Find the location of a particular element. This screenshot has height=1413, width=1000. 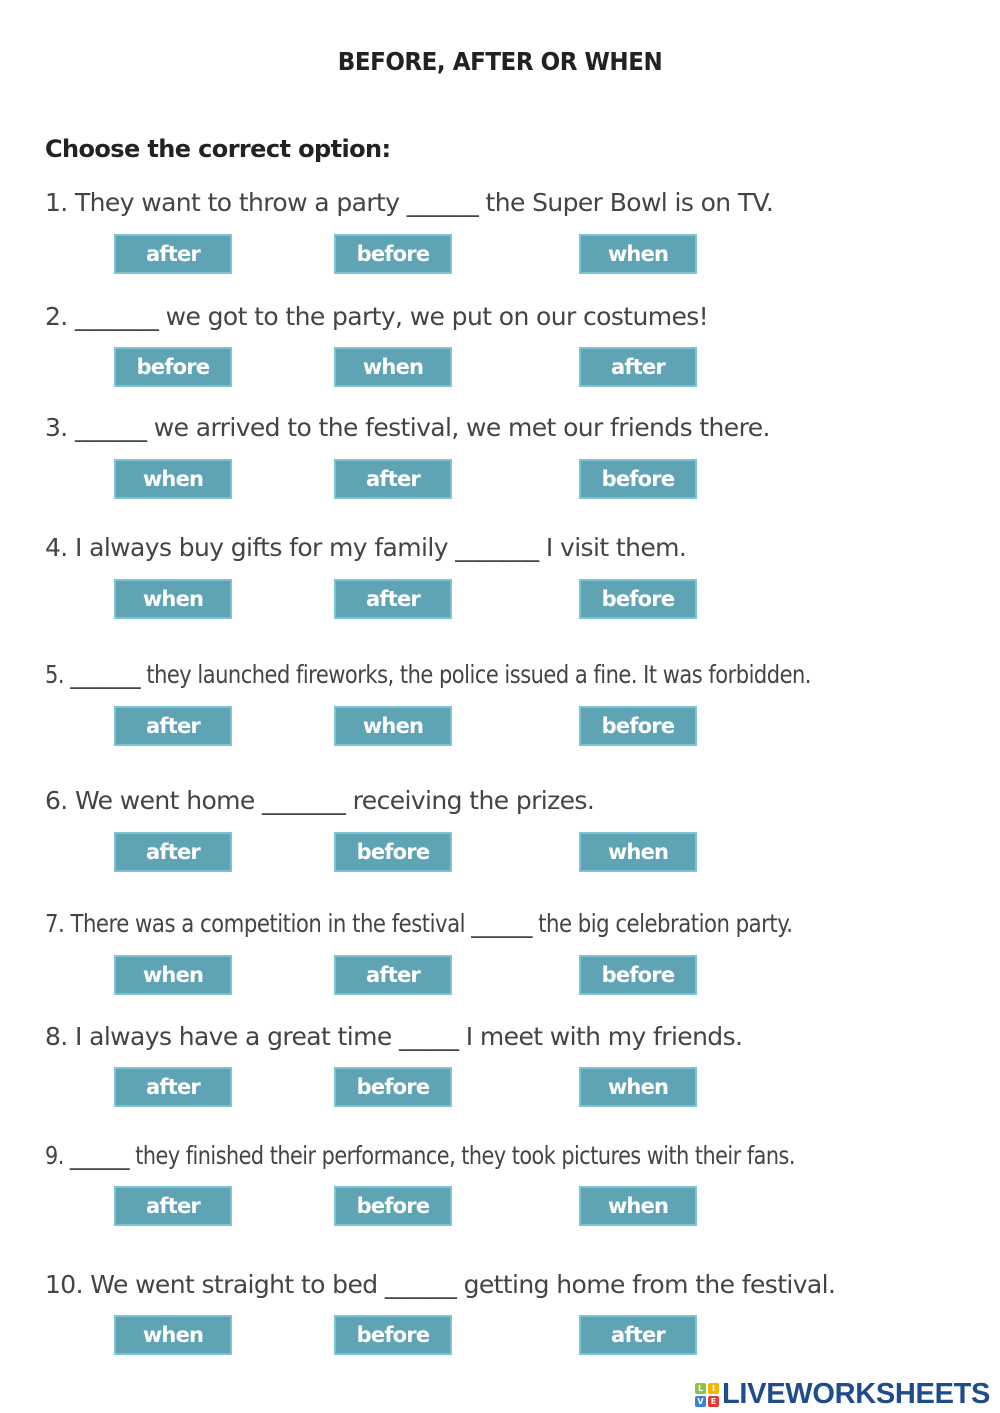

option-2-2: when is located at coordinates (393, 367).